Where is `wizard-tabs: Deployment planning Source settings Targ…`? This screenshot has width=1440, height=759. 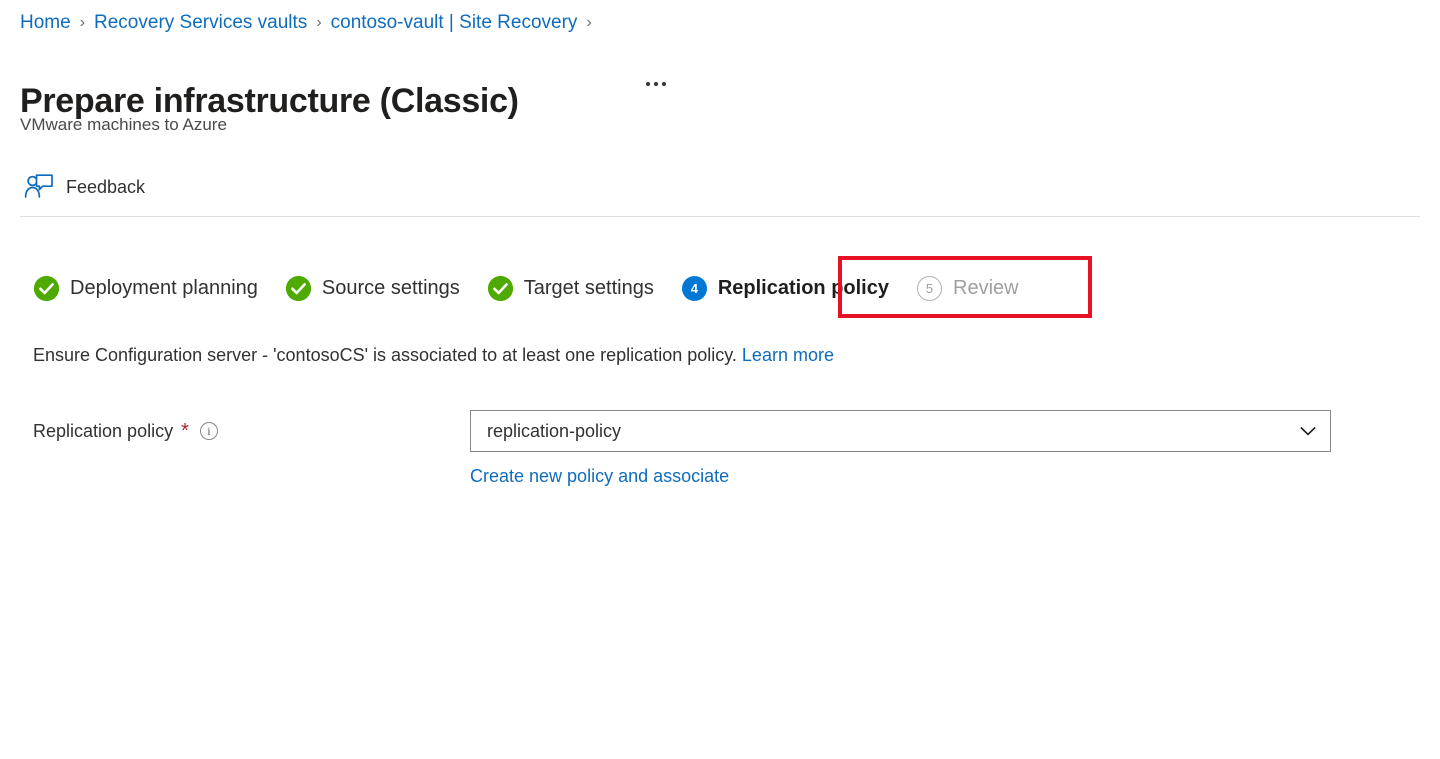 wizard-tabs: Deployment planning Source settings Targ… is located at coordinates (526, 288).